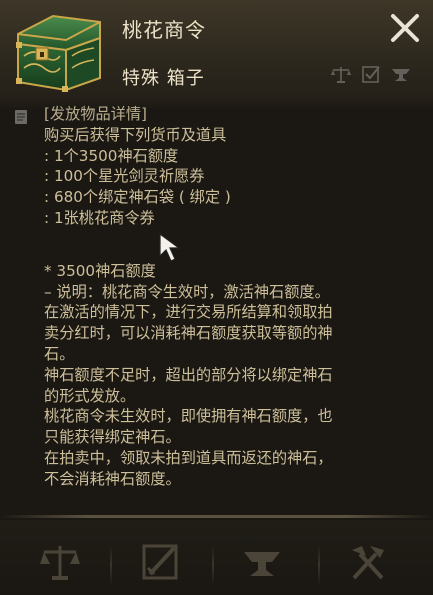 The width and height of the screenshot is (433, 595). What do you see at coordinates (216, 516) in the screenshot?
I see `divider` at bounding box center [216, 516].